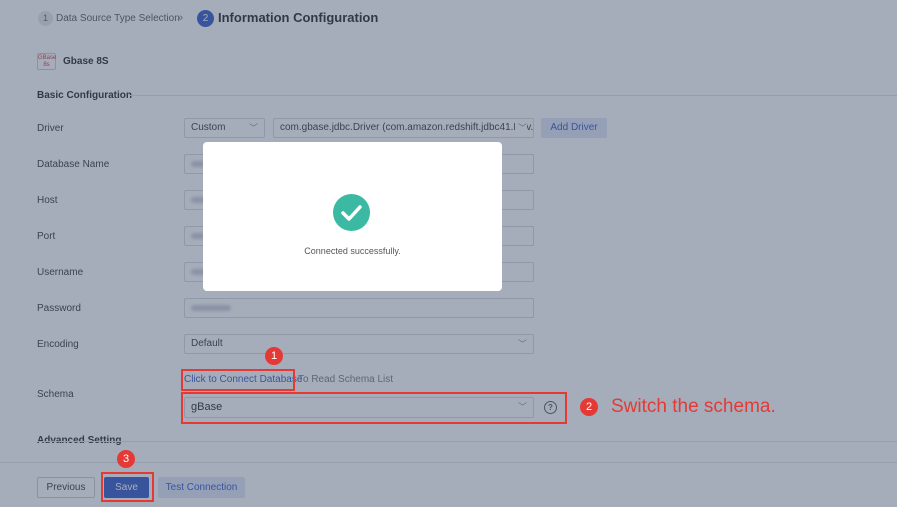  I want to click on success-message: Connected successfully., so click(352, 251).